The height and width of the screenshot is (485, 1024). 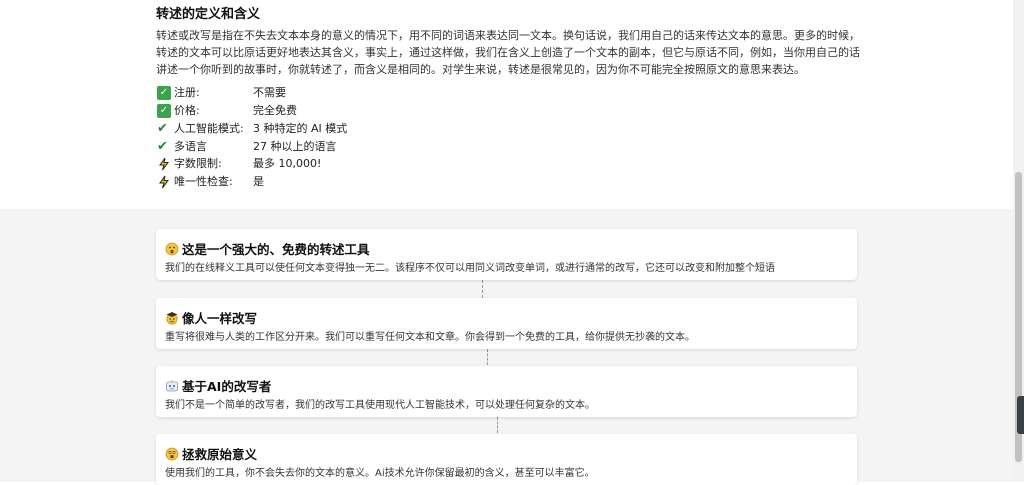 What do you see at coordinates (209, 128) in the screenshot?
I see `feature-label: 人工智能模式:` at bounding box center [209, 128].